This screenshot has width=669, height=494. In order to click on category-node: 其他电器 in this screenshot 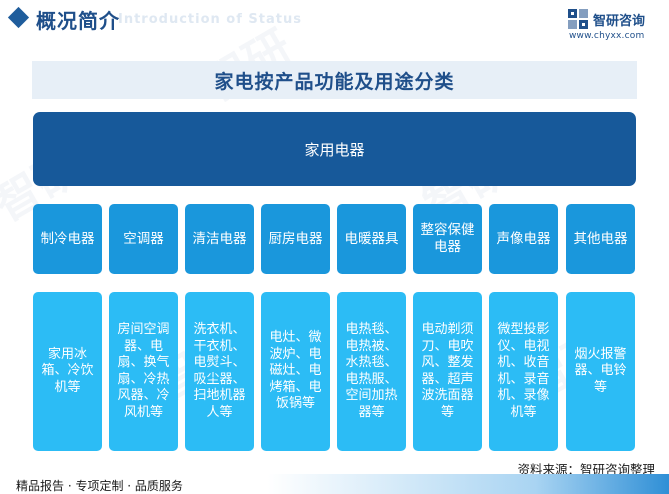, I will do `click(600, 239)`.